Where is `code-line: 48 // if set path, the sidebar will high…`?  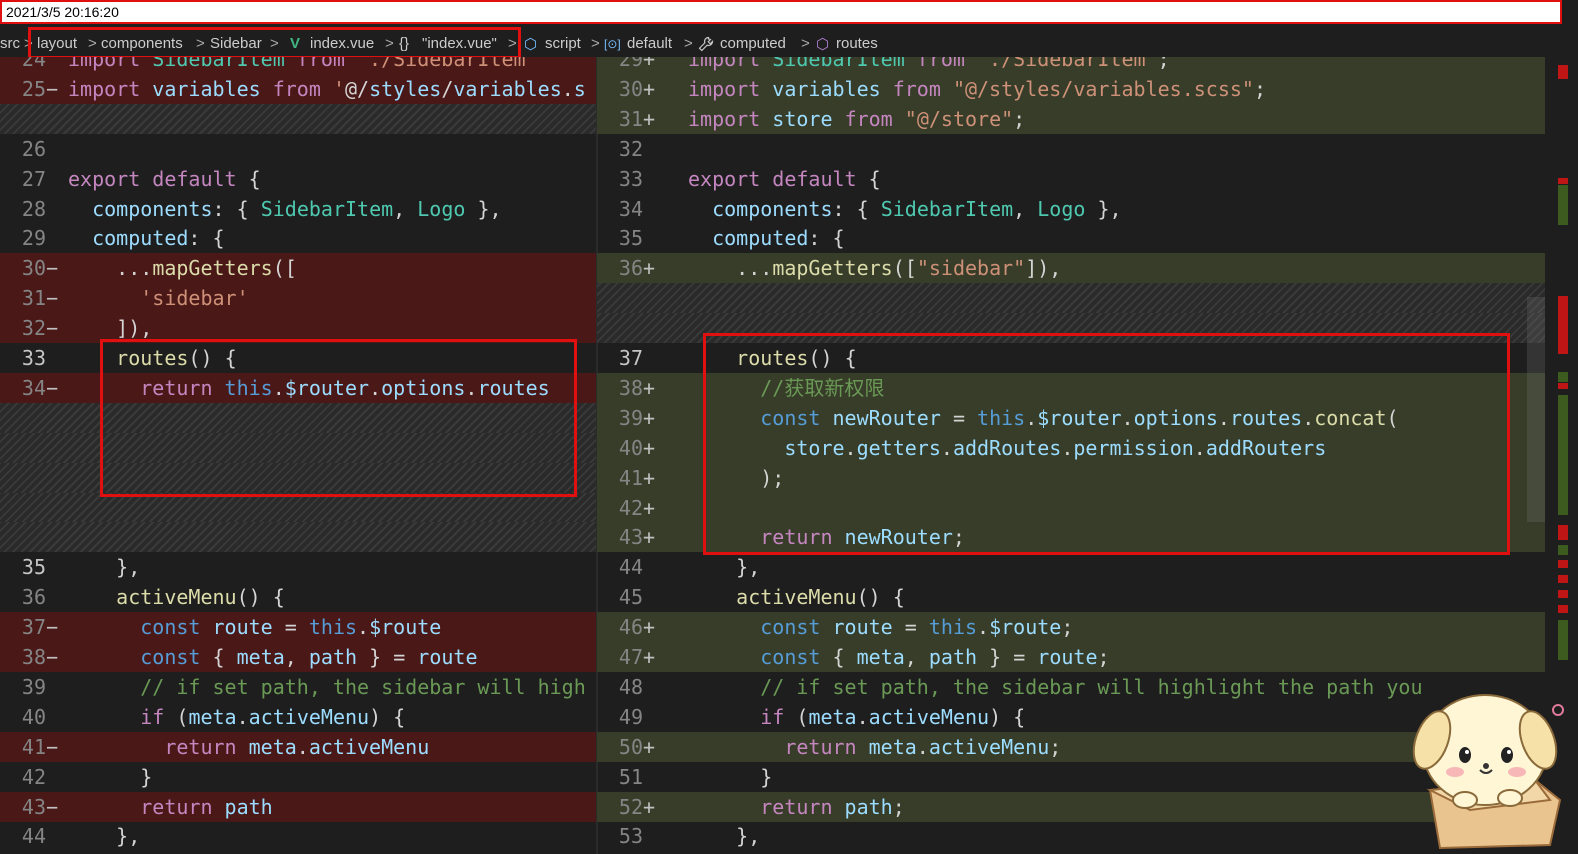 code-line: 48 // if set path, the sidebar will high… is located at coordinates (1071, 687).